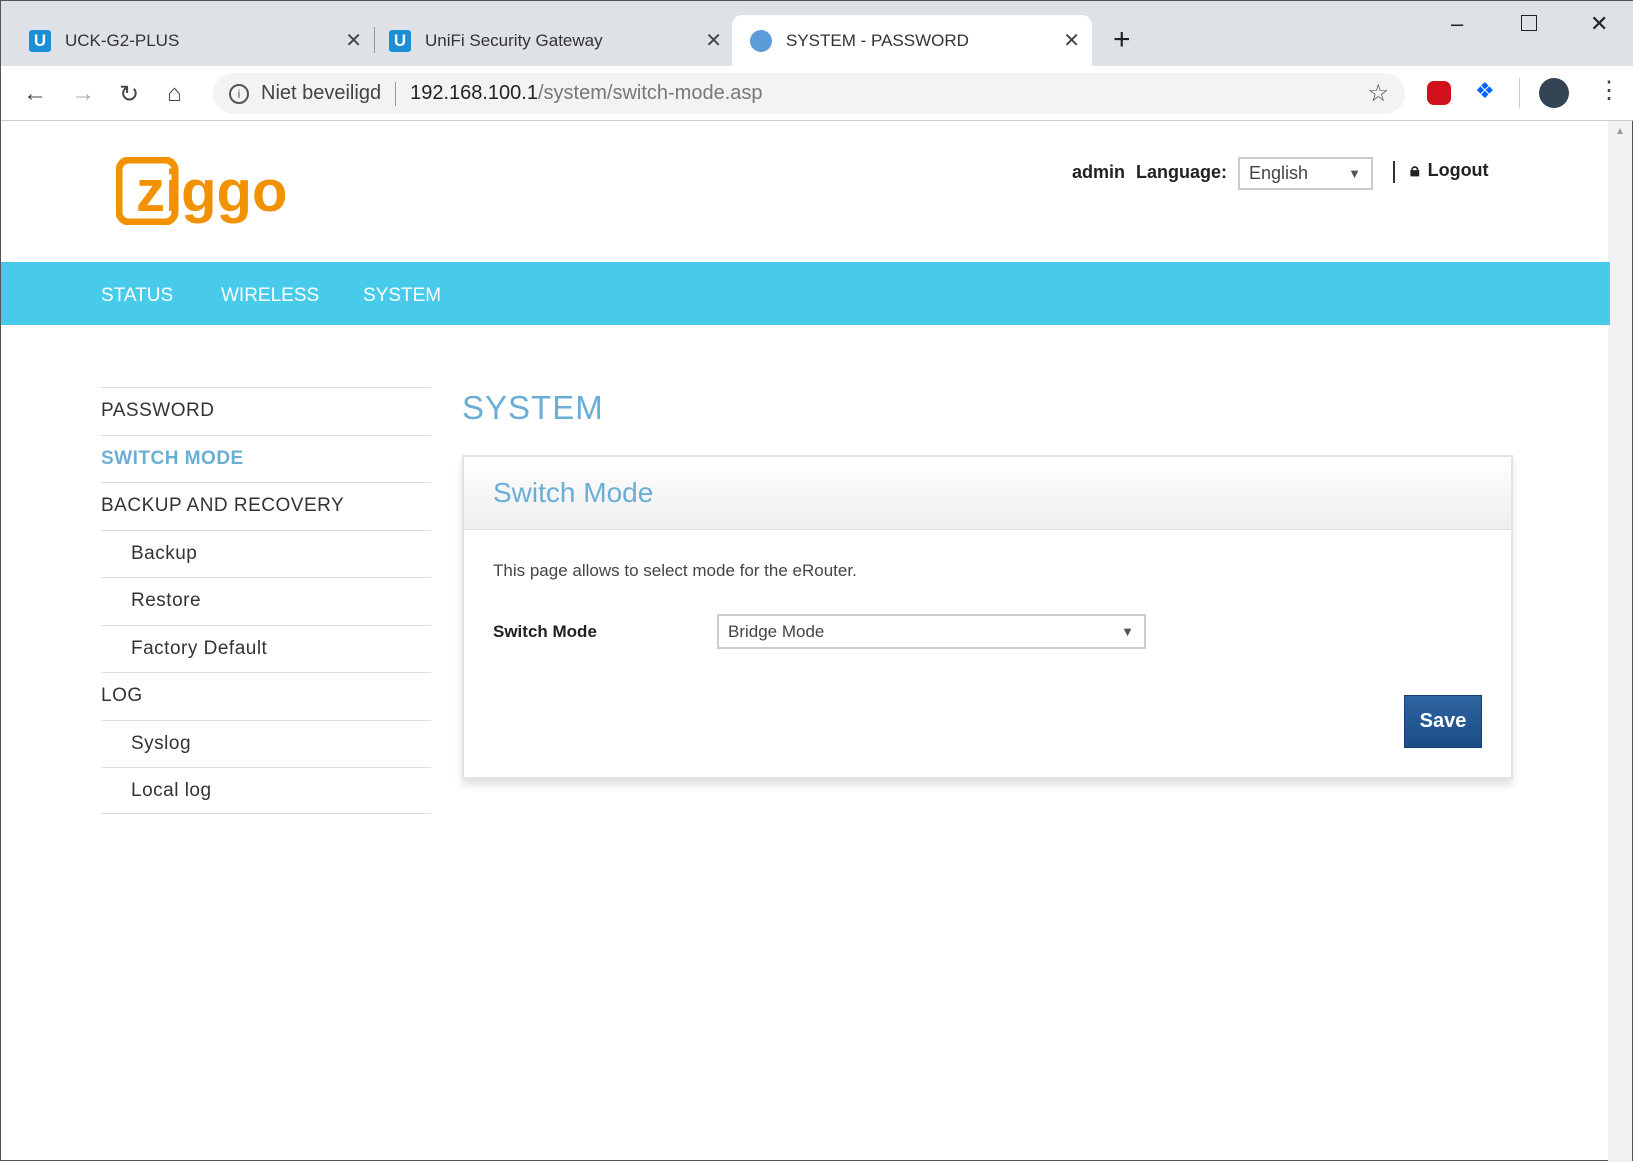 The image size is (1633, 1162). What do you see at coordinates (1485, 91) in the screenshot?
I see `dropbox-icon: ❖` at bounding box center [1485, 91].